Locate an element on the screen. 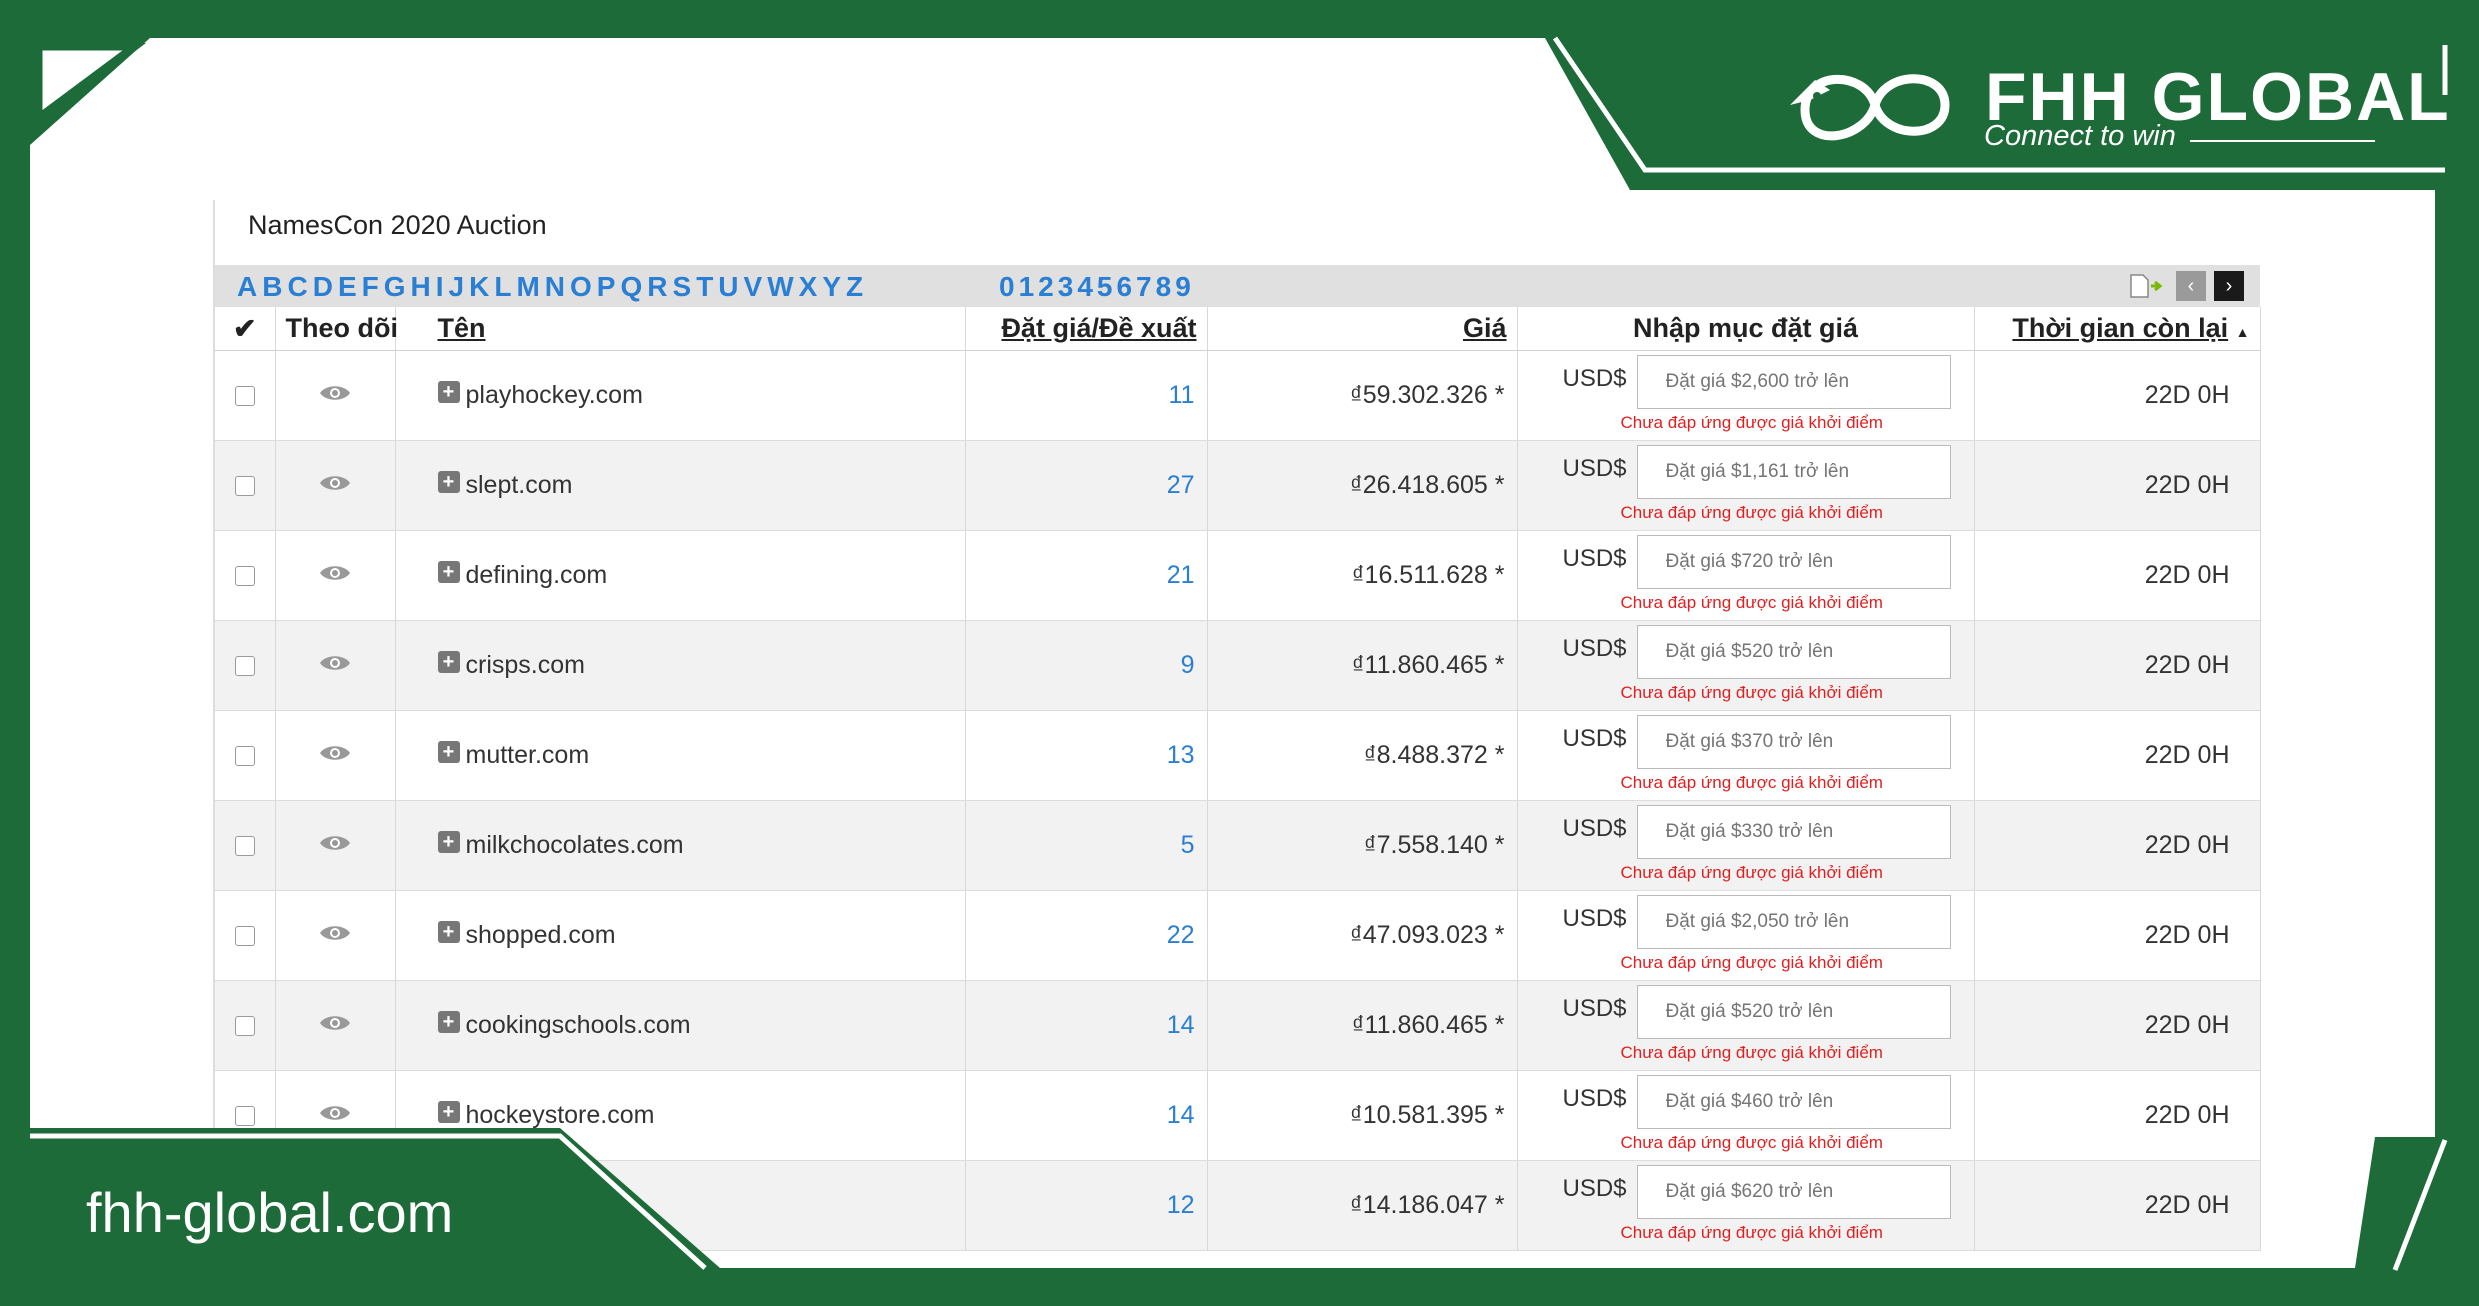  letter-link: F is located at coordinates (370, 287).